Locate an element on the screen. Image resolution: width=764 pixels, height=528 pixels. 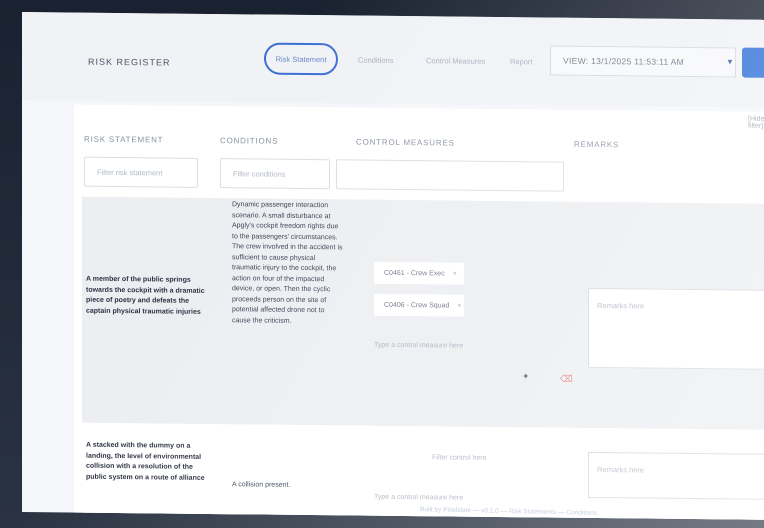
column-header-conditions: CONDITIONS is located at coordinates (249, 141).